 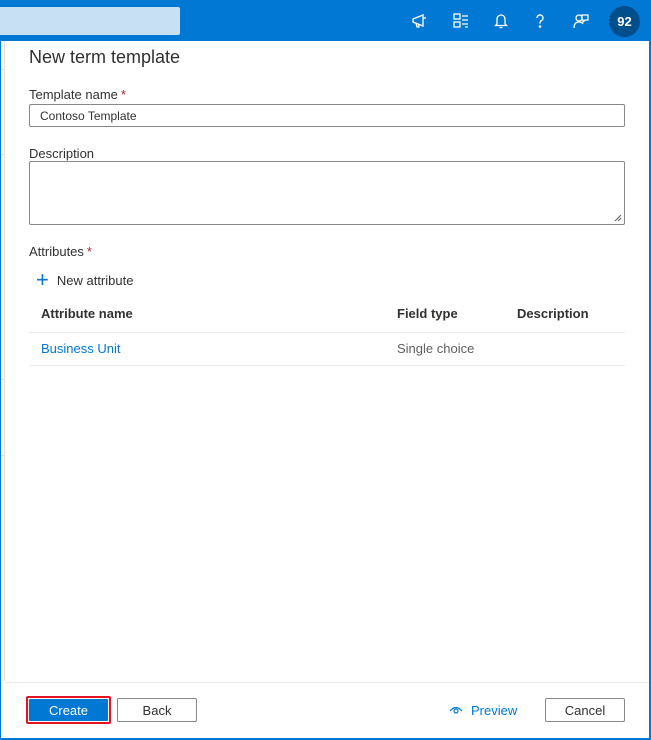 What do you see at coordinates (42, 279) in the screenshot?
I see `plus-icon: +` at bounding box center [42, 279].